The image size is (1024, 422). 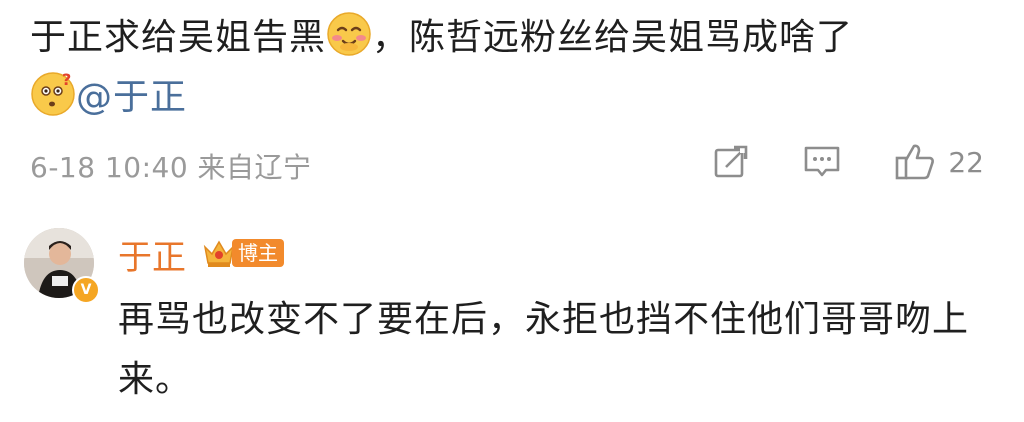 What do you see at coordinates (152, 254) in the screenshot?
I see `reply-author-name: 于正` at bounding box center [152, 254].